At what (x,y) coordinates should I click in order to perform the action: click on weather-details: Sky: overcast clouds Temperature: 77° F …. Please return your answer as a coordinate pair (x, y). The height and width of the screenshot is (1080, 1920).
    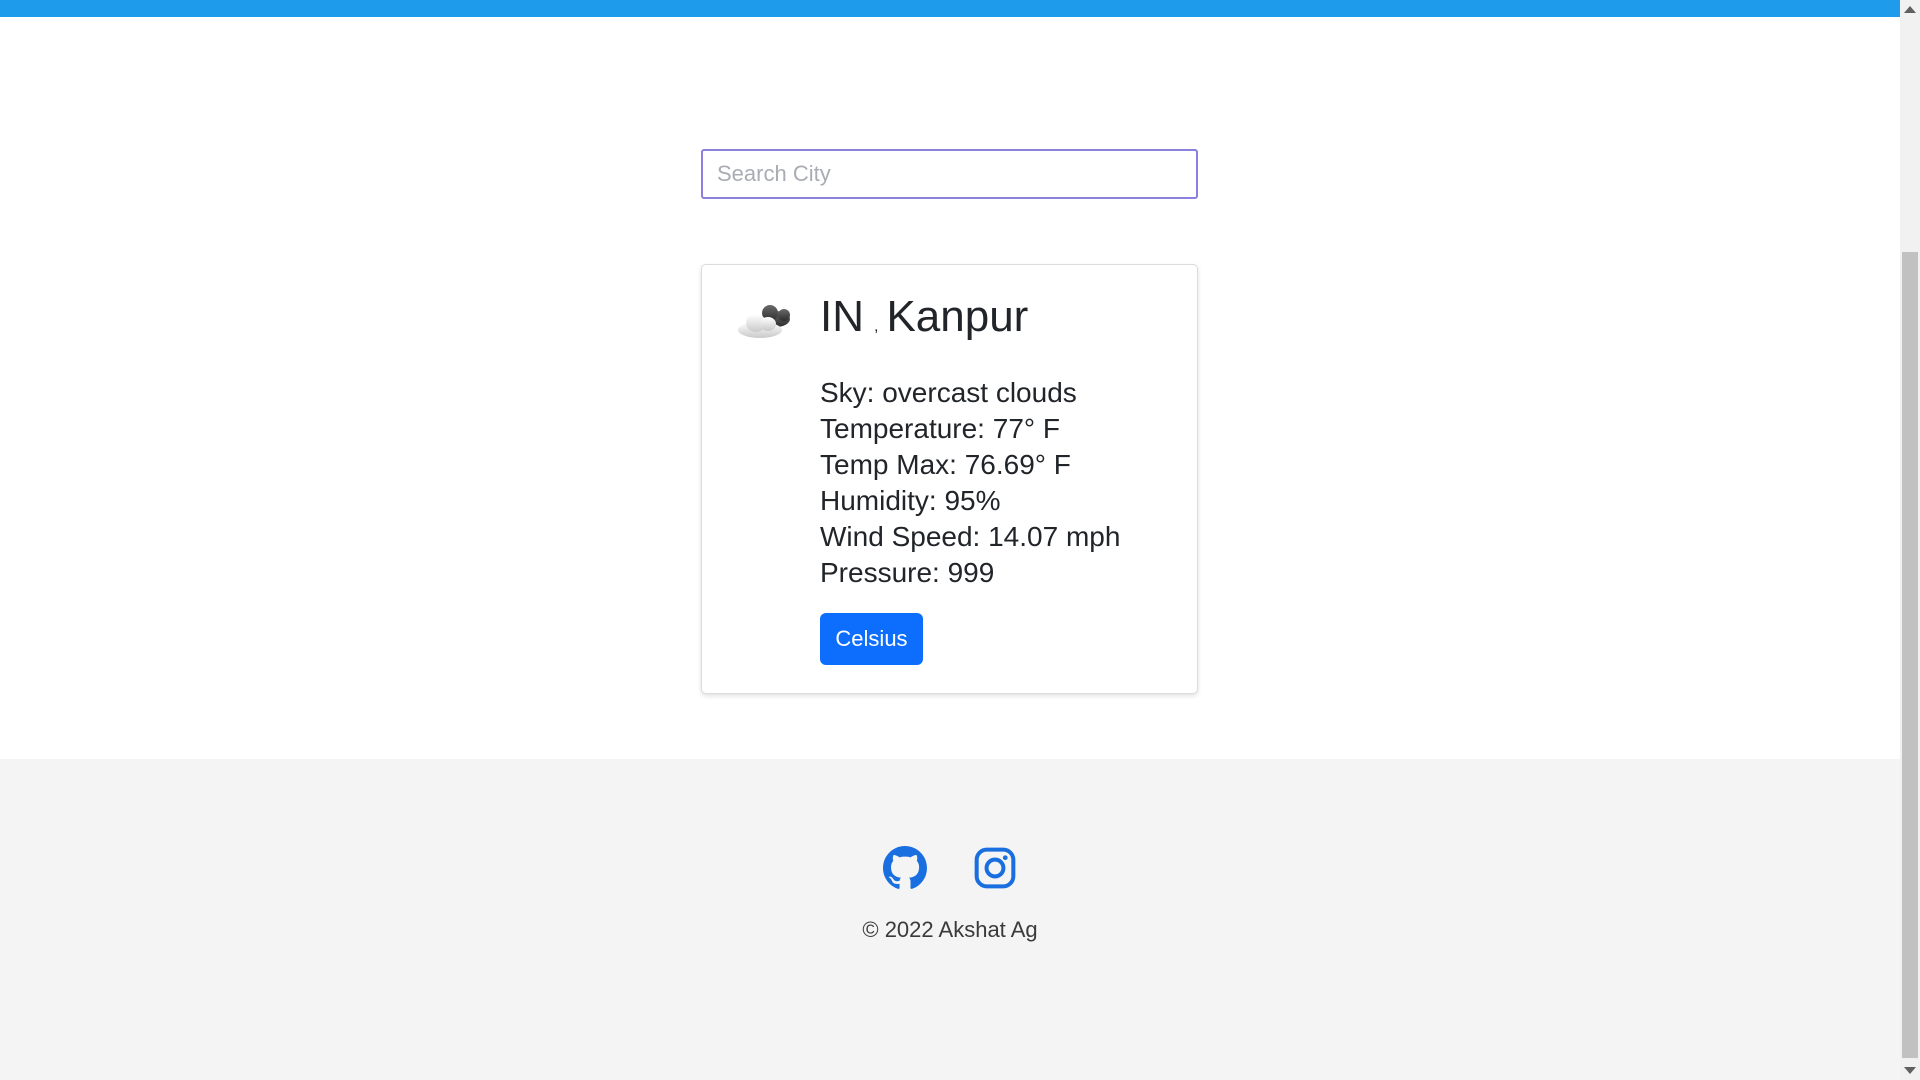
    Looking at the image, I should click on (970, 483).